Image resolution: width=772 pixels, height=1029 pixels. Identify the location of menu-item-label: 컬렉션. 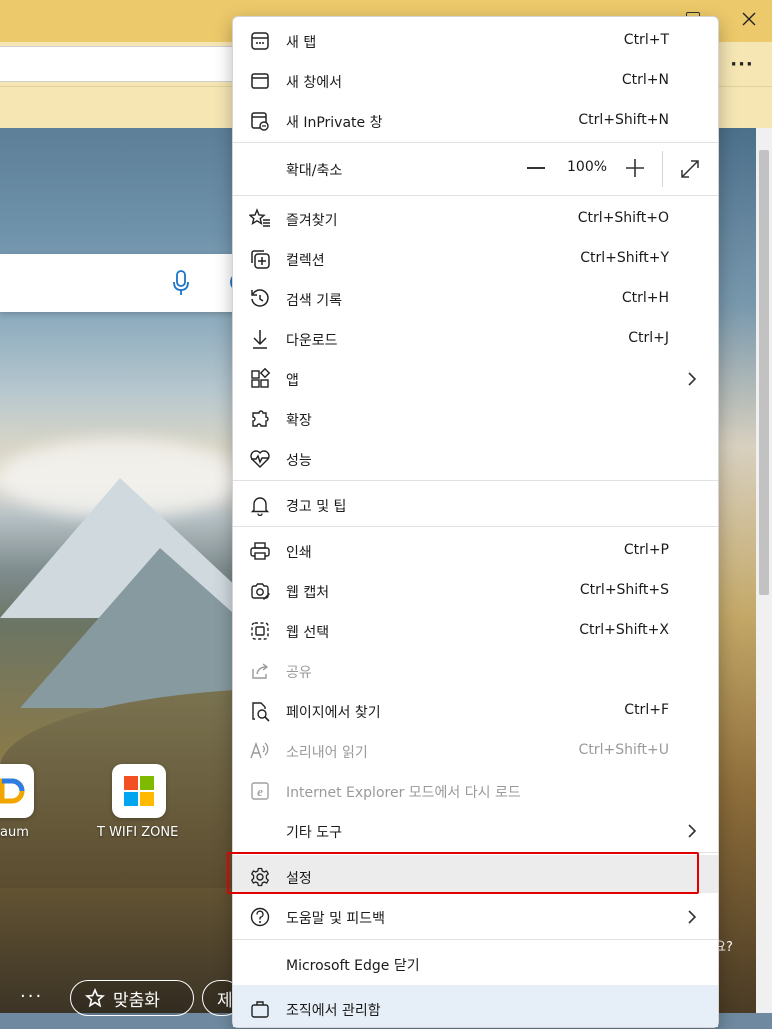
(305, 261).